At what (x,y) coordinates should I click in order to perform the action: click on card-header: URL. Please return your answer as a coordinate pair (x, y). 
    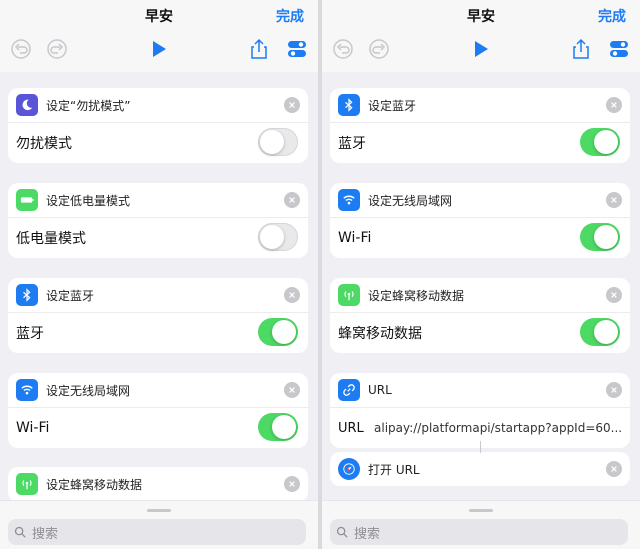
    Looking at the image, I should click on (480, 390).